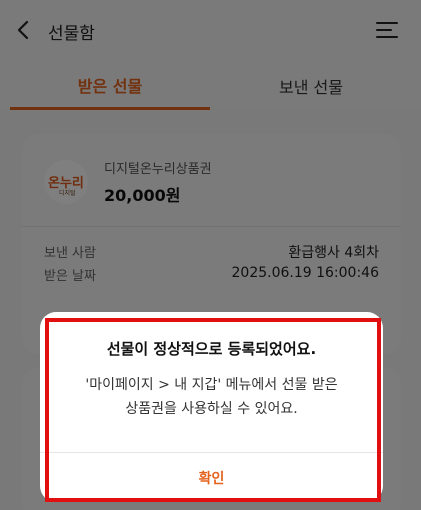  What do you see at coordinates (211, 385) in the screenshot?
I see `dialog-message-line1: '마이페이지 > 내 지갑' 메뉴에서 선물 받은` at bounding box center [211, 385].